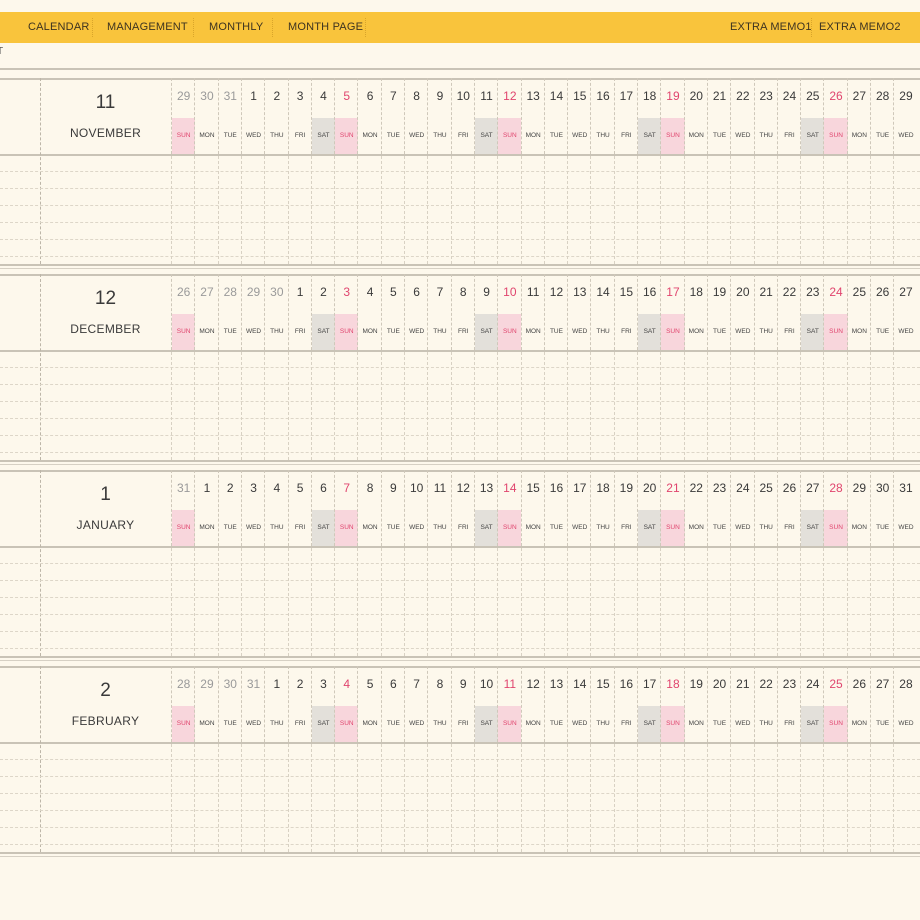 The width and height of the screenshot is (920, 920). Describe the element at coordinates (105, 525) in the screenshot. I see `month-name: JANUARY` at that location.